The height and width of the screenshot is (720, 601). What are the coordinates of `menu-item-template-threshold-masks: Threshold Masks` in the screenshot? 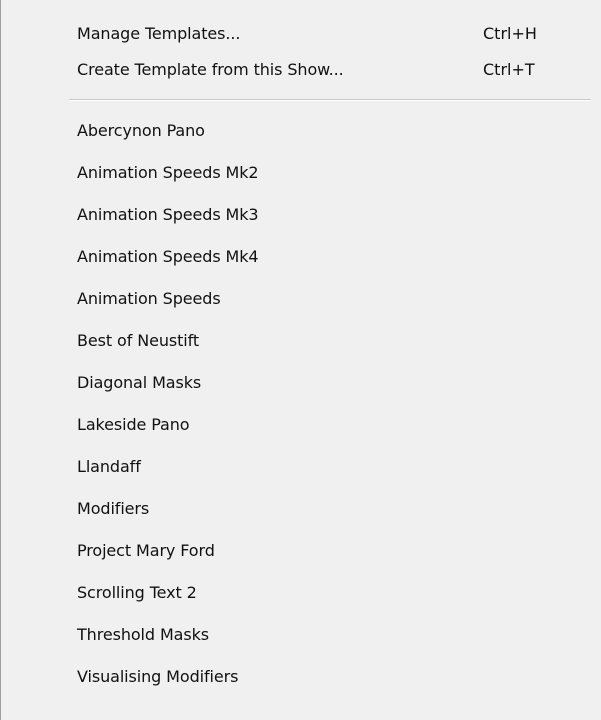 It's located at (297, 634).